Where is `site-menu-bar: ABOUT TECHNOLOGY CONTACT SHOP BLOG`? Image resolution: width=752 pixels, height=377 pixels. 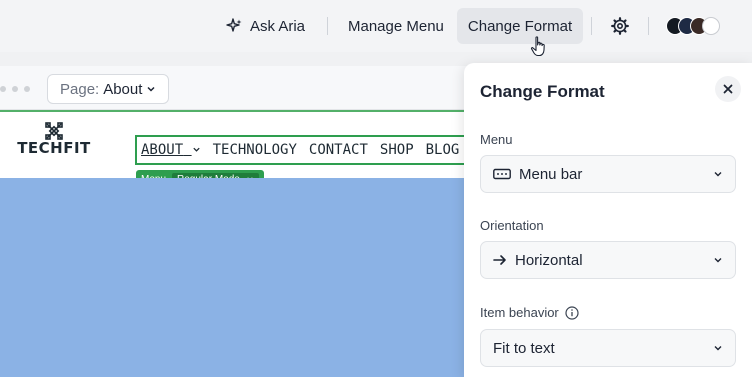 site-menu-bar: ABOUT TECHNOLOGY CONTACT SHOP BLOG is located at coordinates (315, 150).